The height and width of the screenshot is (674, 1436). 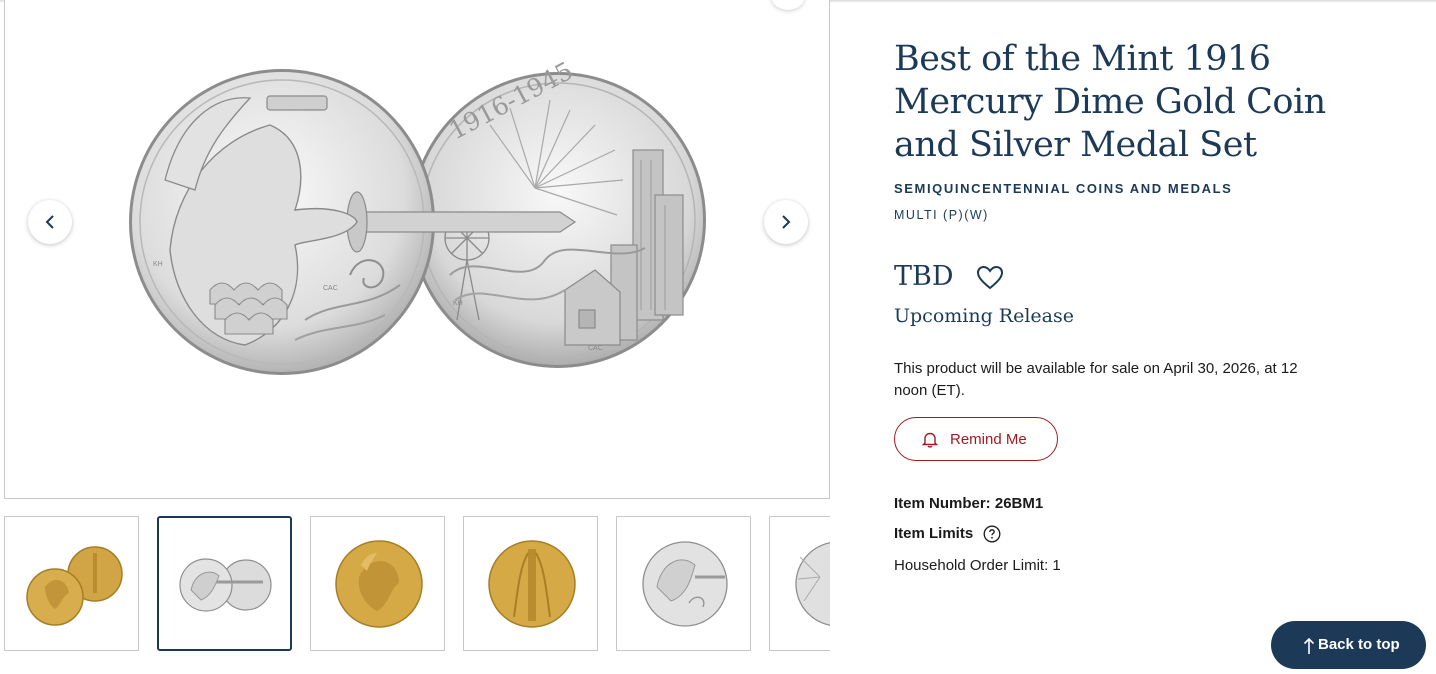 What do you see at coordinates (988, 439) in the screenshot?
I see `remind-me-label: Remind Me` at bounding box center [988, 439].